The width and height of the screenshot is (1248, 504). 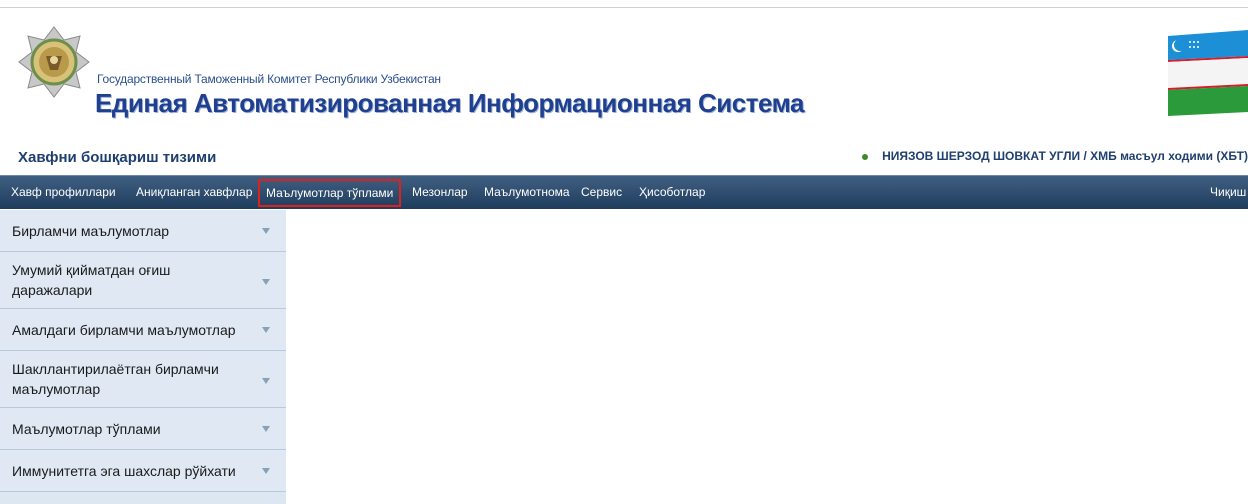 What do you see at coordinates (601, 192) in the screenshot?
I see `menu-service: Сервис` at bounding box center [601, 192].